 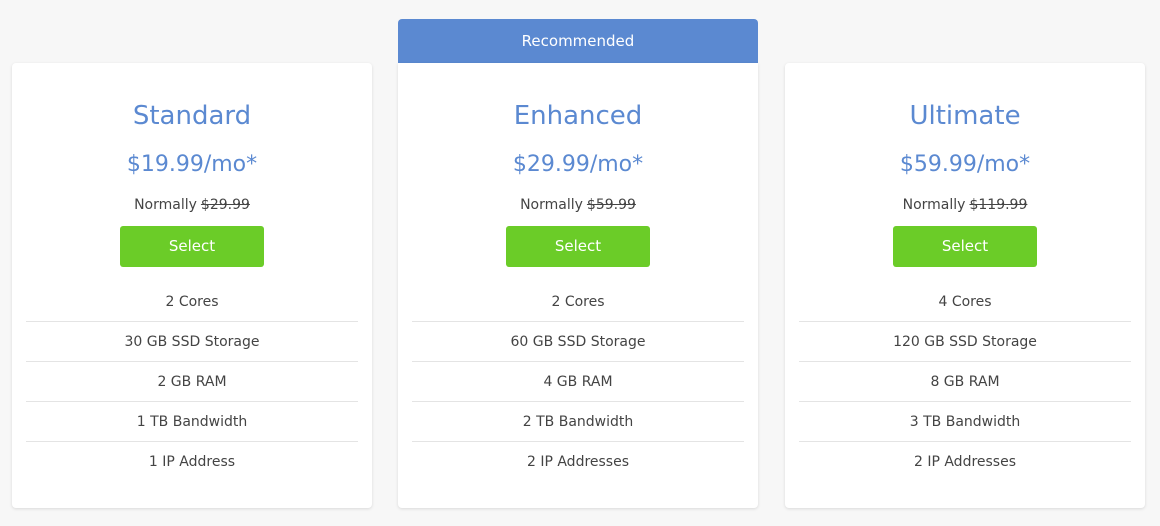 What do you see at coordinates (192, 116) in the screenshot?
I see `plan-name: Standard` at bounding box center [192, 116].